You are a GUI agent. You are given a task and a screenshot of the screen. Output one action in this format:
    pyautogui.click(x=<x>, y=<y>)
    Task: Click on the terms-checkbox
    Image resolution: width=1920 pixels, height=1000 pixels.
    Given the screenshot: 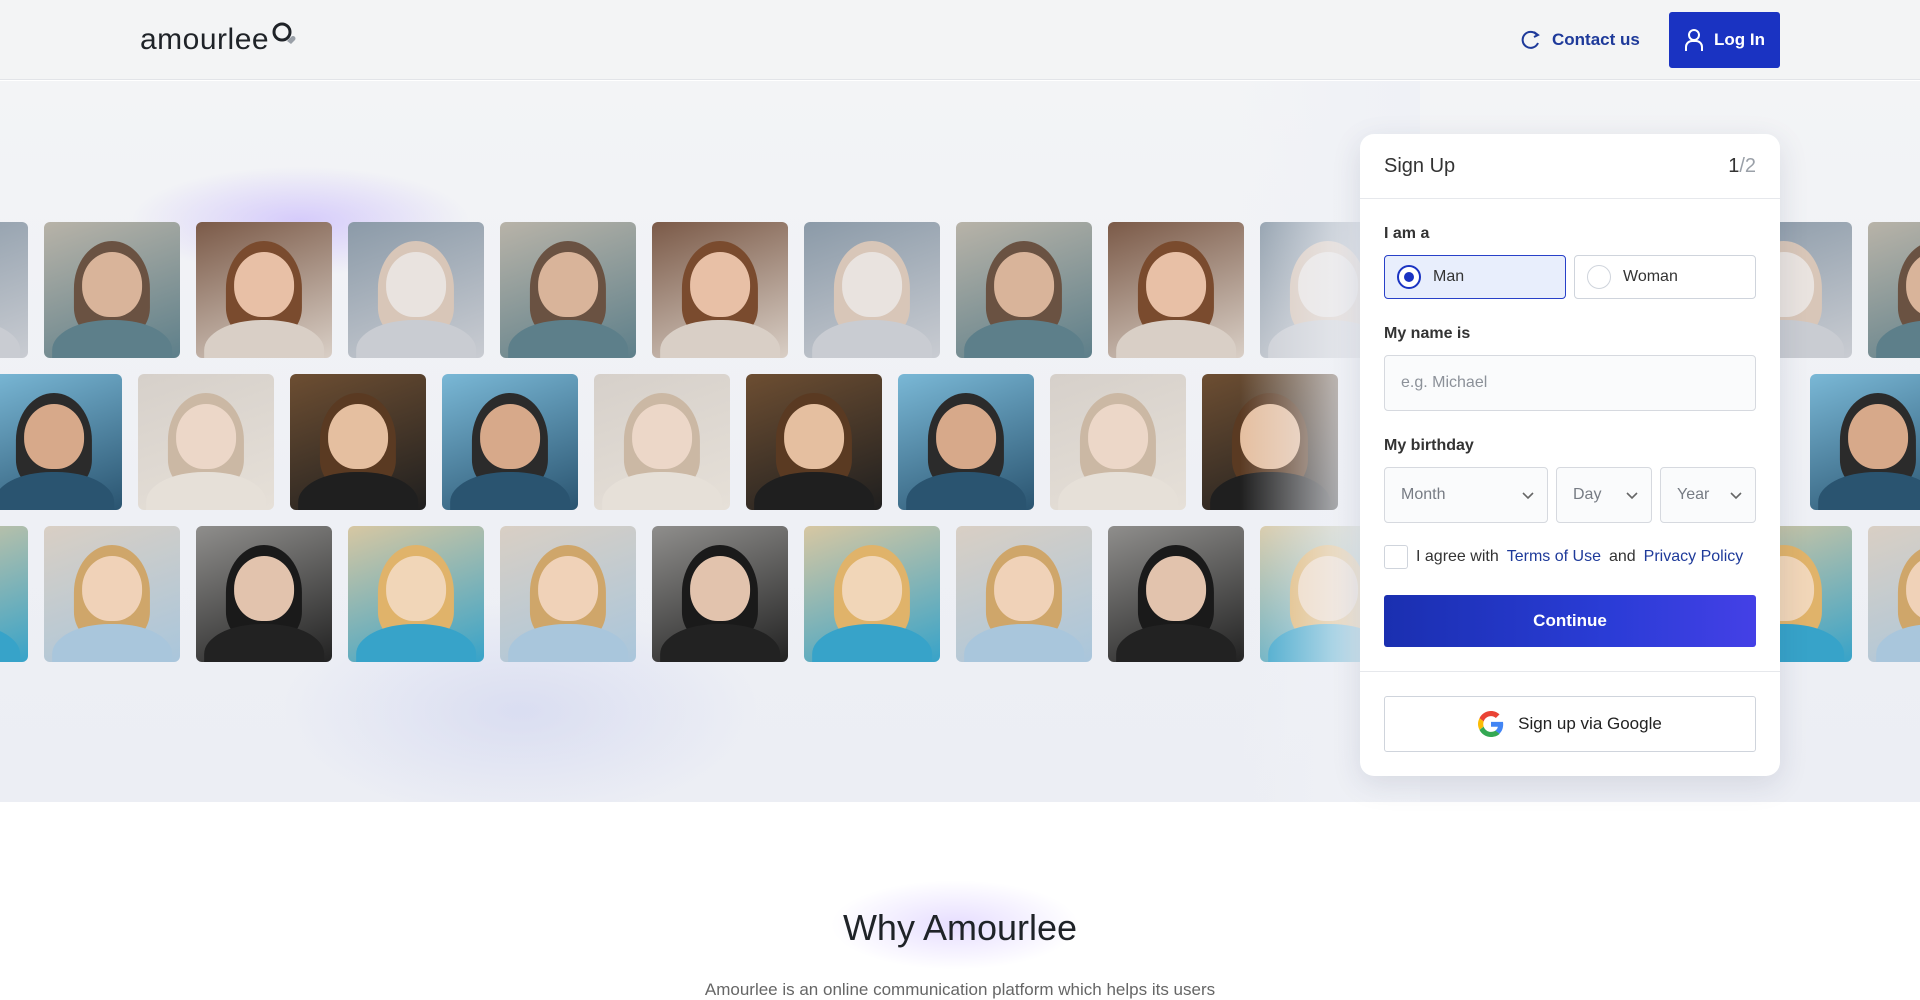 What is the action you would take?
    pyautogui.click(x=1396, y=557)
    